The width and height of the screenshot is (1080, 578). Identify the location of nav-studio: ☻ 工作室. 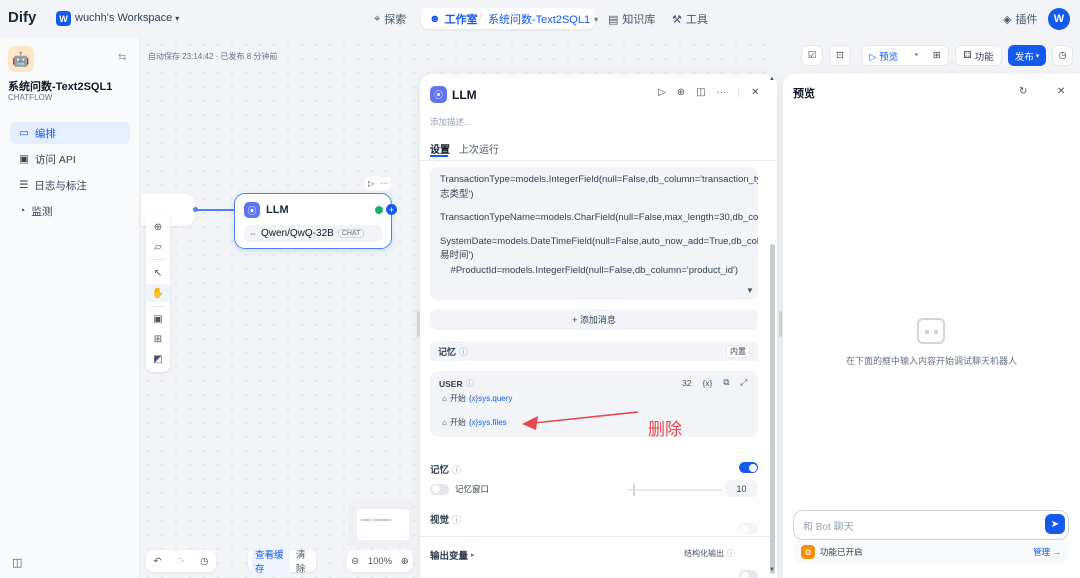
(453, 19).